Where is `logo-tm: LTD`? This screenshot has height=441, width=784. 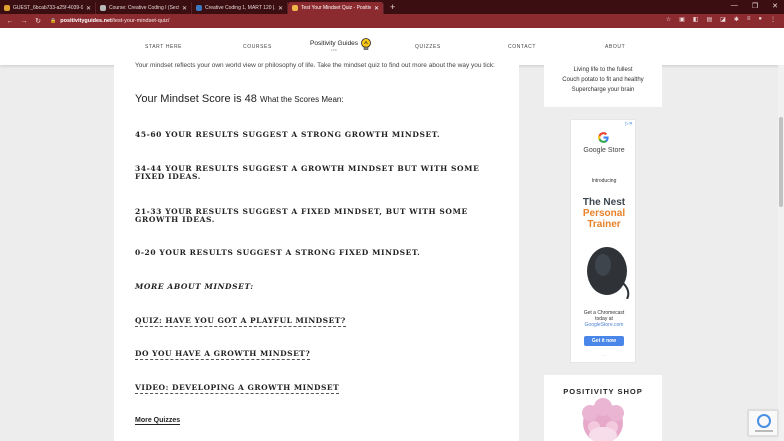
logo-tm: LTD is located at coordinates (334, 50).